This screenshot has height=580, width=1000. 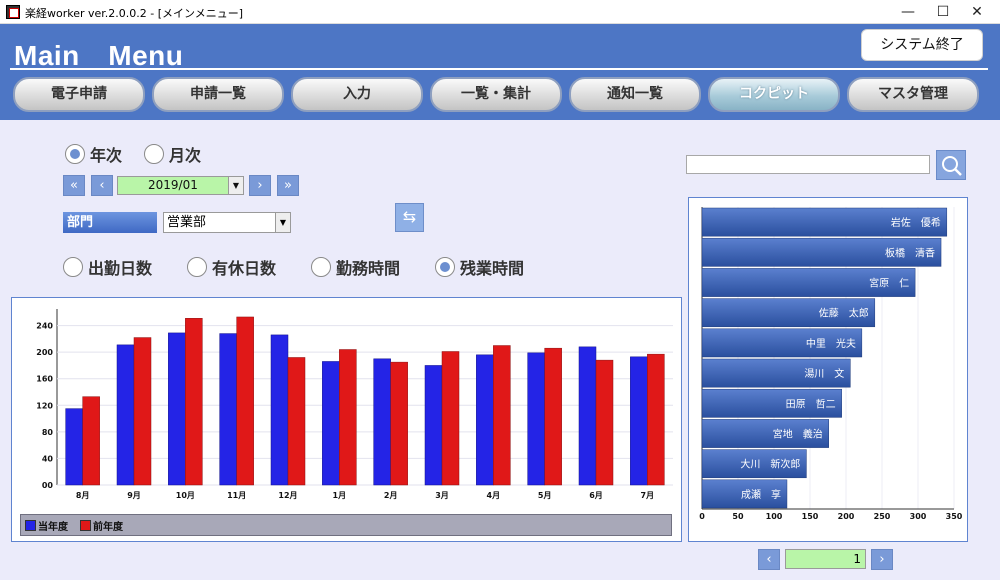 What do you see at coordinates (808, 164) in the screenshot?
I see `search-input` at bounding box center [808, 164].